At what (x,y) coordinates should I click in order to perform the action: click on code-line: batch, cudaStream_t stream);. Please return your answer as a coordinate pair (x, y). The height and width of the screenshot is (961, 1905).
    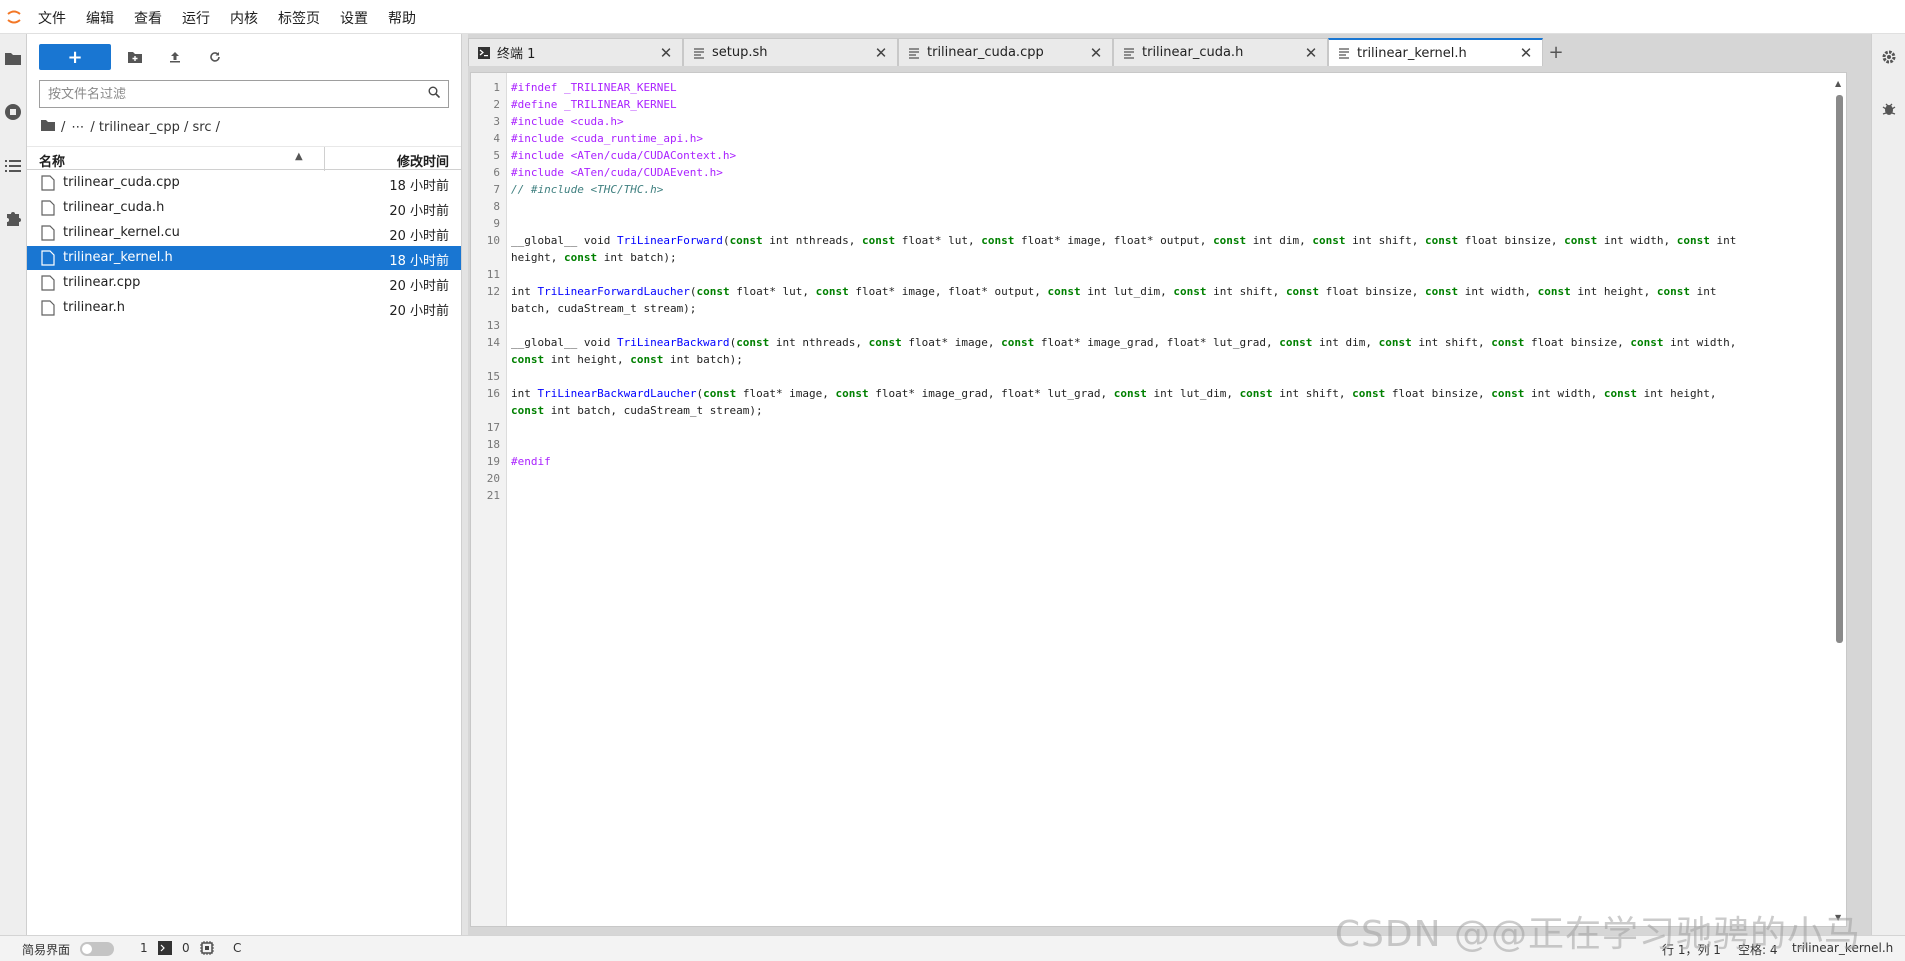
    Looking at the image, I should click on (603, 308).